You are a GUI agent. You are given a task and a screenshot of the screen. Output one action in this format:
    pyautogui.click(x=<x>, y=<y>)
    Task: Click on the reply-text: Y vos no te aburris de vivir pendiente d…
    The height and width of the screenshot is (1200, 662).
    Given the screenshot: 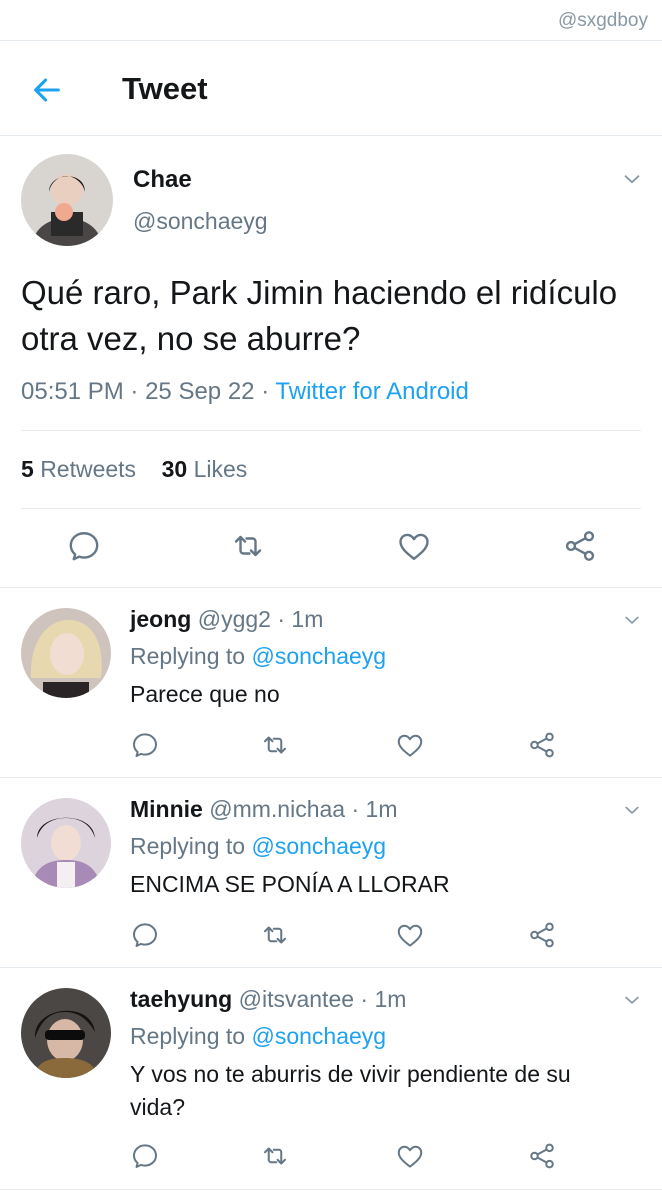 What is the action you would take?
    pyautogui.click(x=350, y=1090)
    